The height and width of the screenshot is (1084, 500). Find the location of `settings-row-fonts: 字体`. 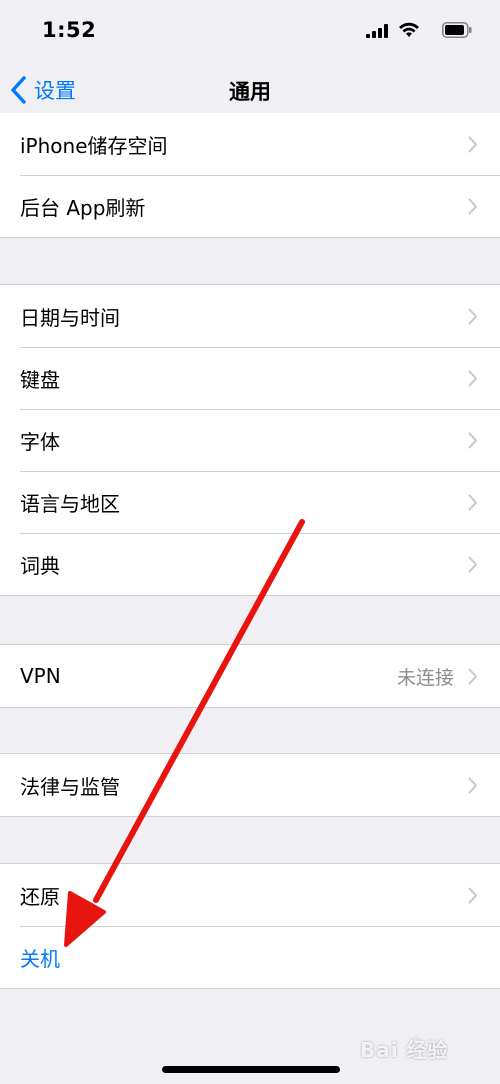

settings-row-fonts: 字体 is located at coordinates (250, 440).